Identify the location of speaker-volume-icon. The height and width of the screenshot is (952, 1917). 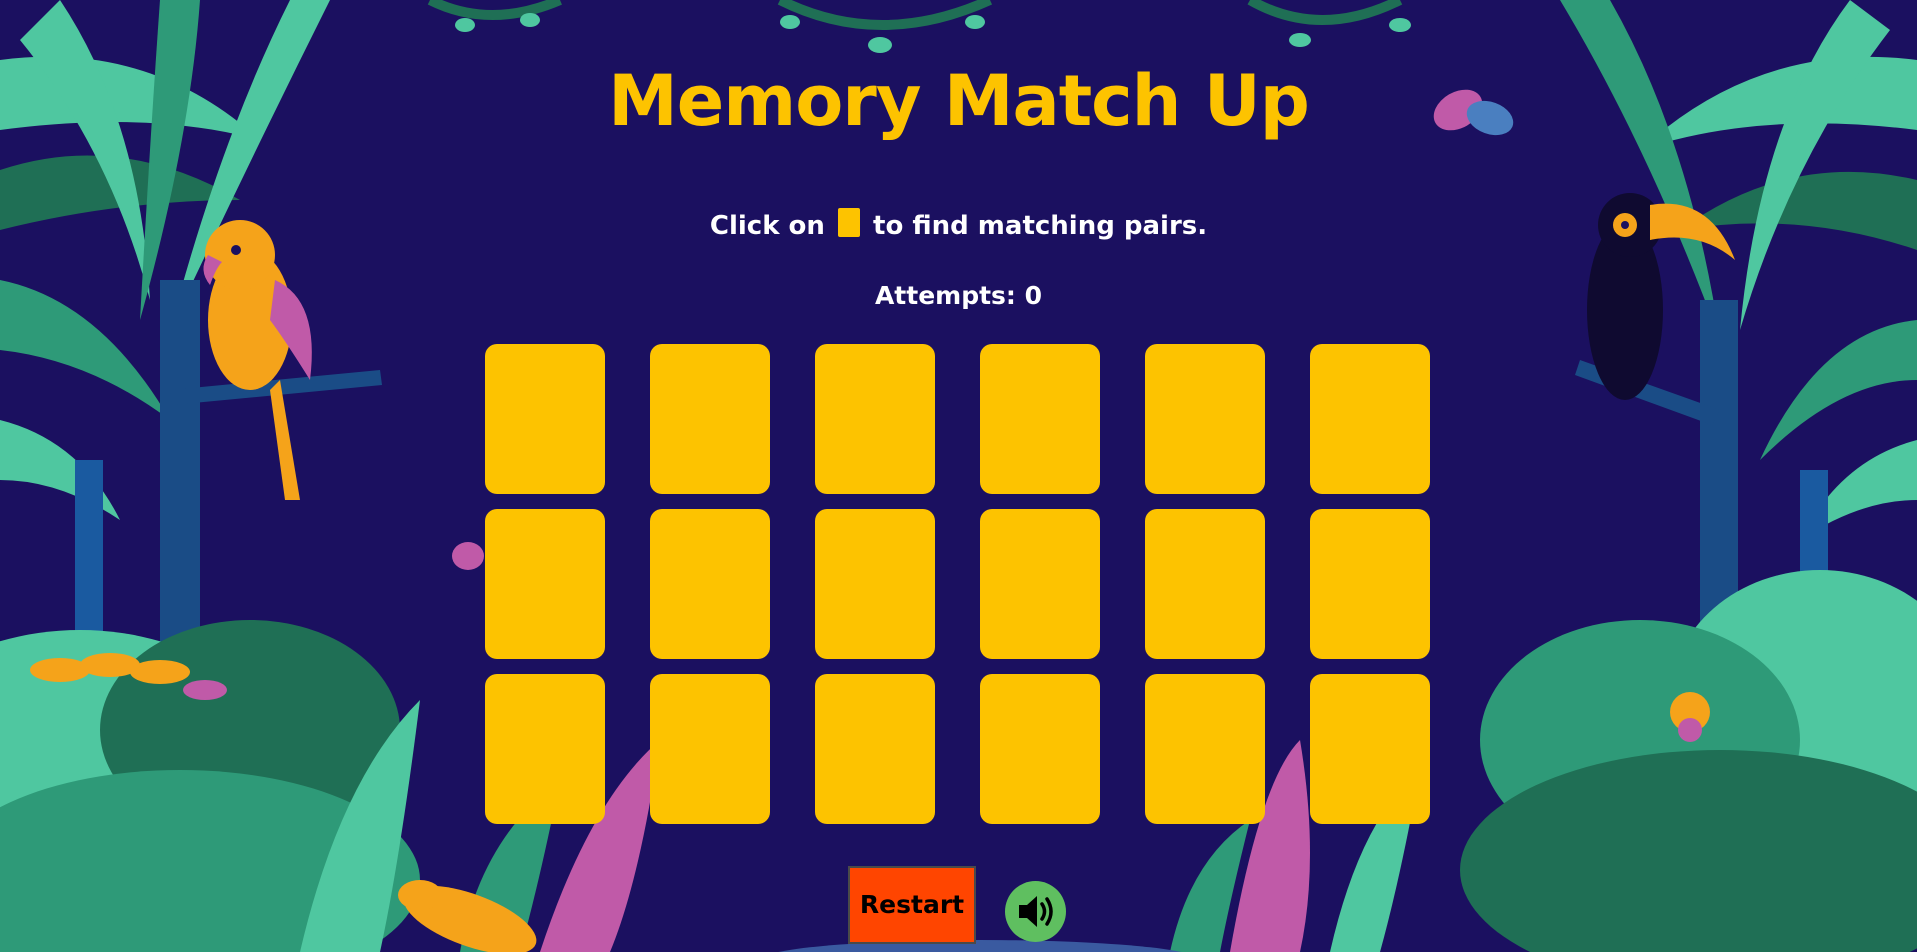
(1036, 911).